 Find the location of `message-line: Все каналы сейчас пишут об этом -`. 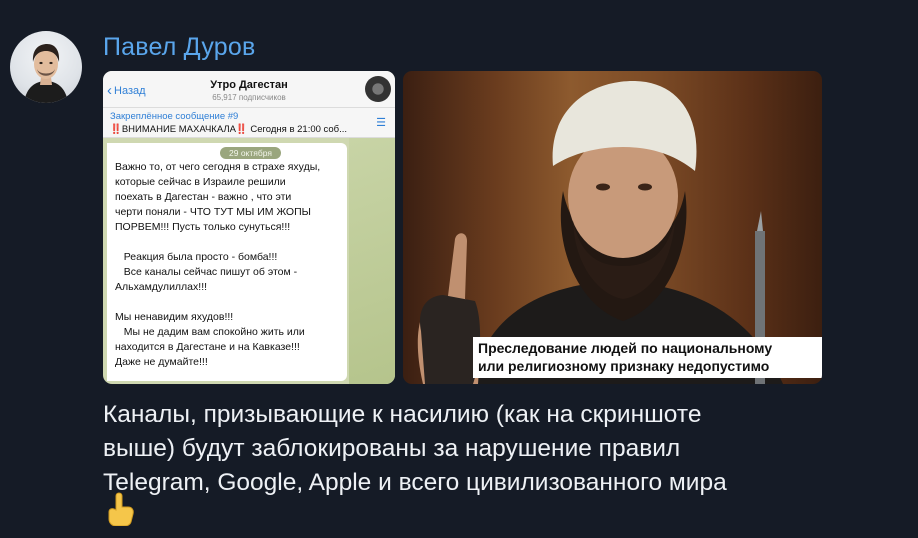

message-line: Все каналы сейчас пишут об этом - is located at coordinates (206, 272).